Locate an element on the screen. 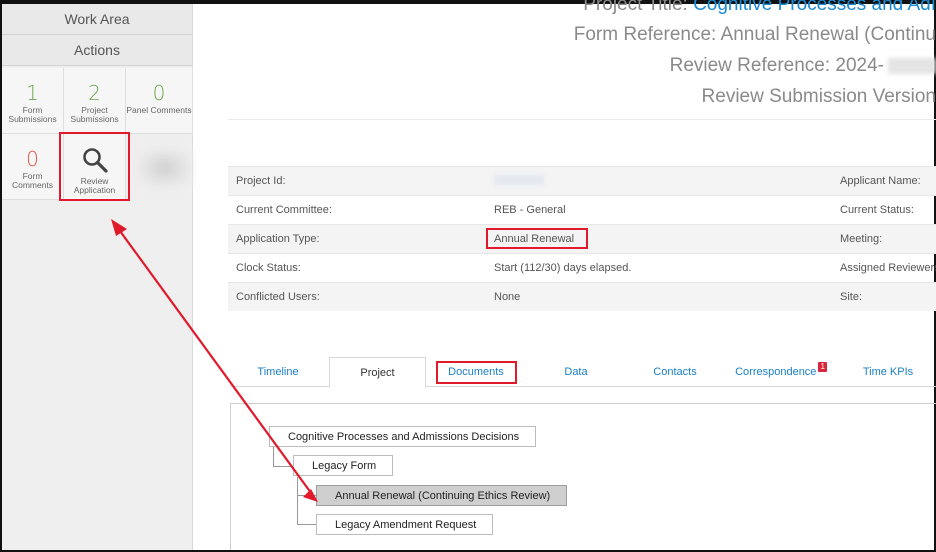  arrow-line is located at coordinates (217, 364).